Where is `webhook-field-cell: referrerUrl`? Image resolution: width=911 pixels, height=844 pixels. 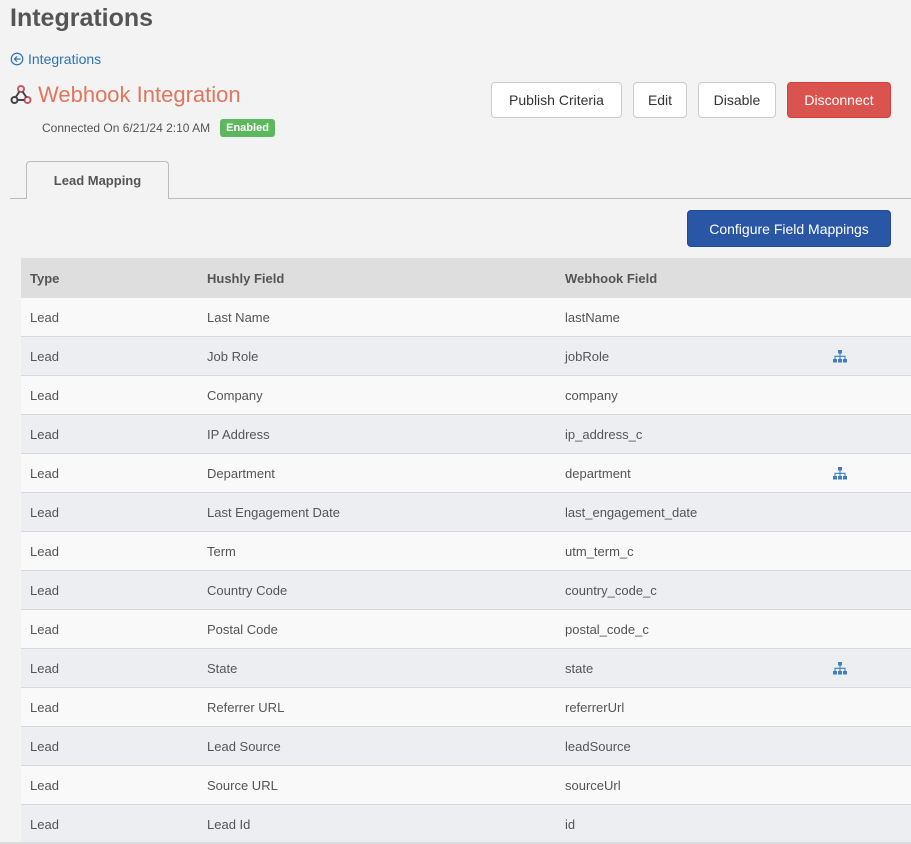
webhook-field-cell: referrerUrl is located at coordinates (595, 707).